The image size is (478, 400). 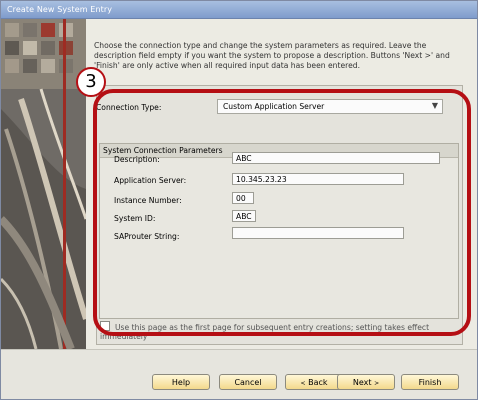 What do you see at coordinates (43, 184) in the screenshot?
I see `side-banner-image` at bounding box center [43, 184].